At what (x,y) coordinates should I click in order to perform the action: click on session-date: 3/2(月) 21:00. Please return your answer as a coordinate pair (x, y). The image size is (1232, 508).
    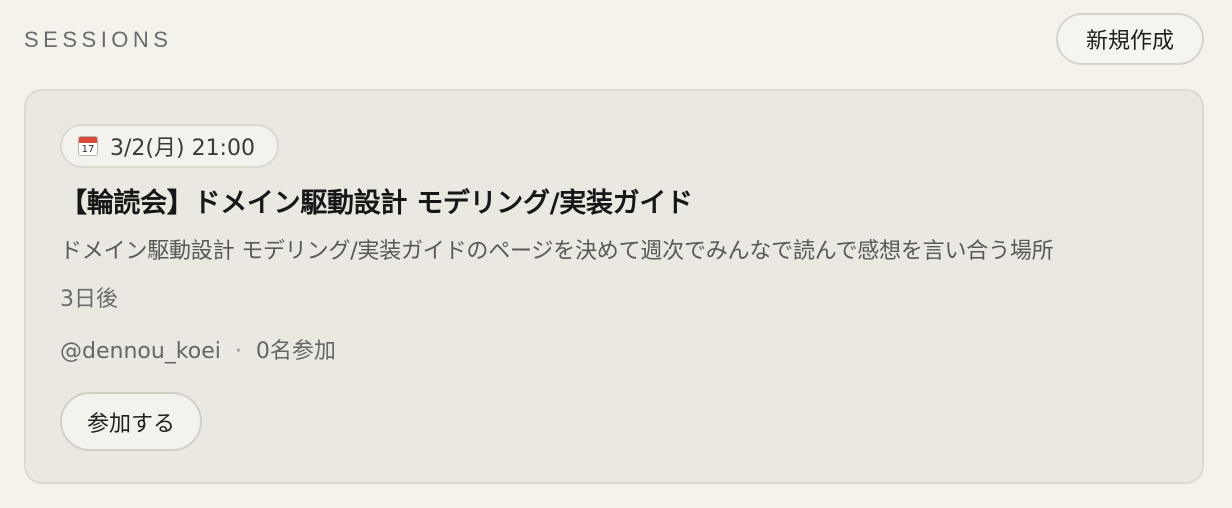
    Looking at the image, I should click on (182, 148).